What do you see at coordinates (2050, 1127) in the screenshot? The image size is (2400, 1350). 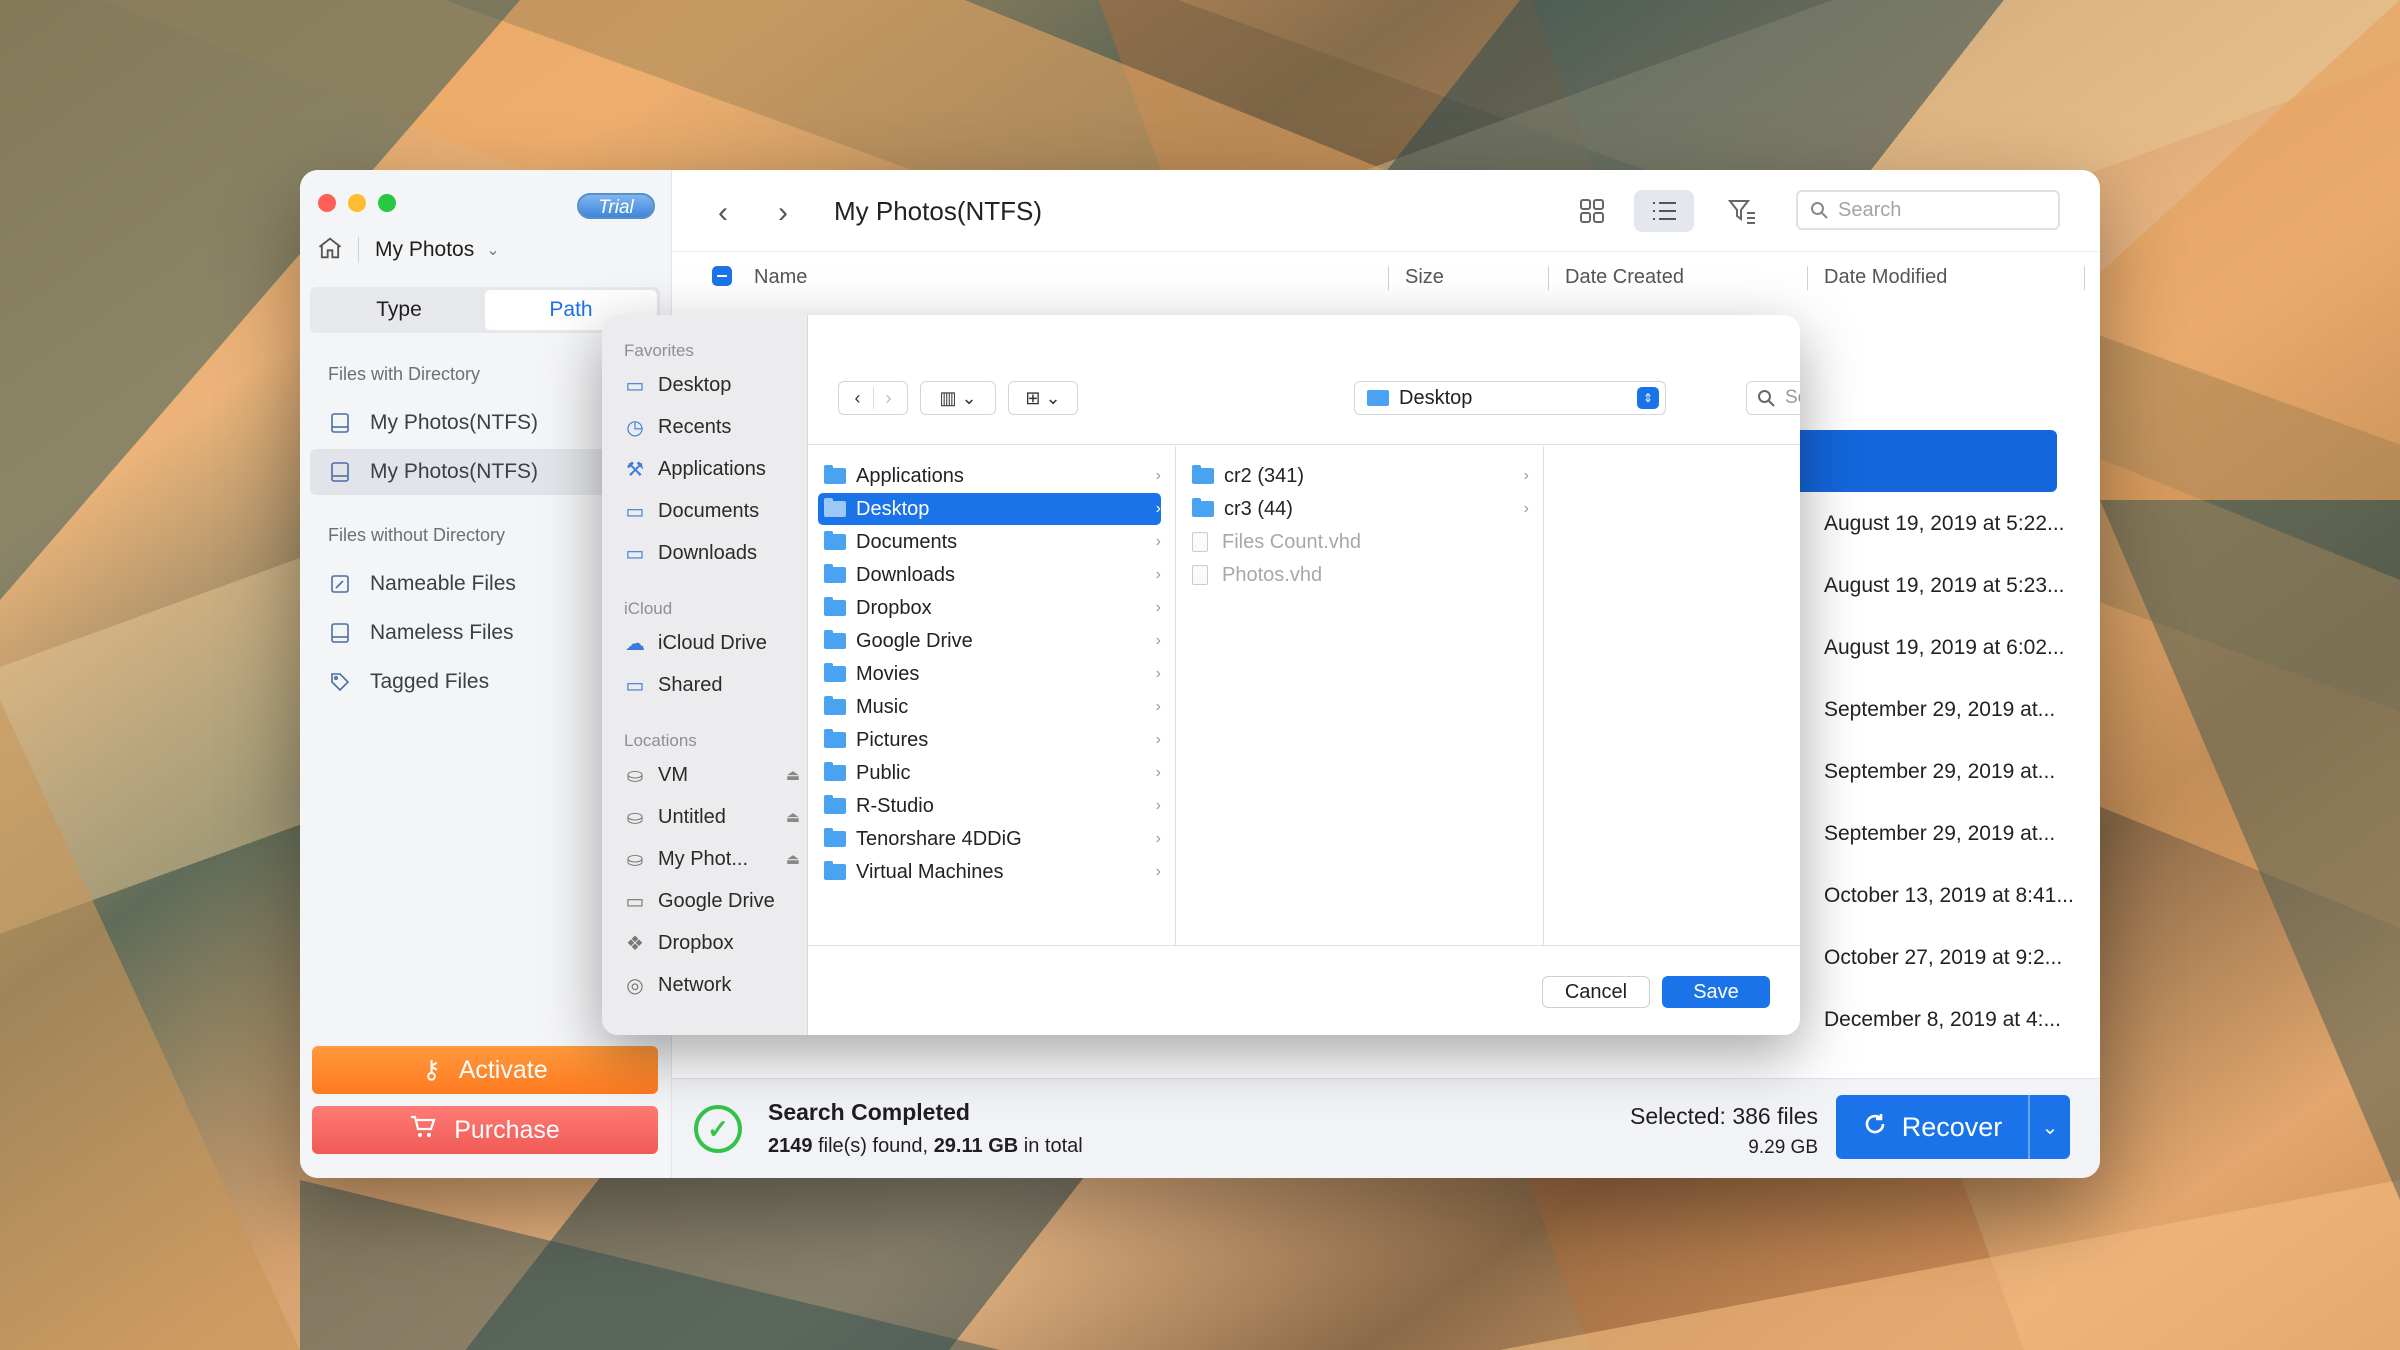 I see `recover-options-chevron-icon: ⌄` at bounding box center [2050, 1127].